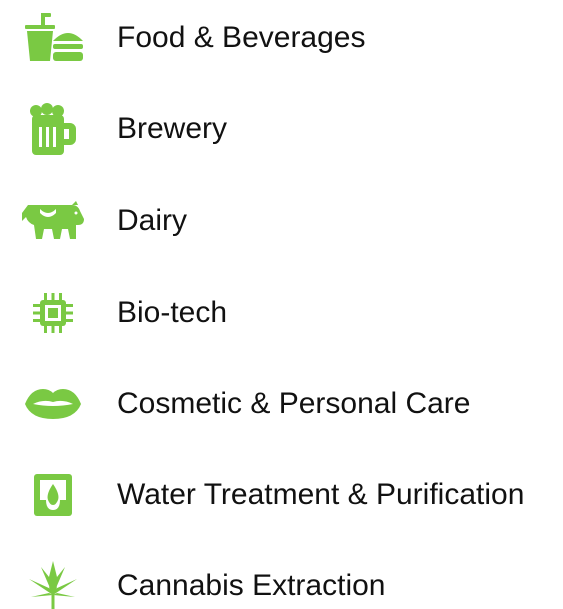 The height and width of the screenshot is (609, 563). I want to click on water-drop-box-icon, so click(53, 495).